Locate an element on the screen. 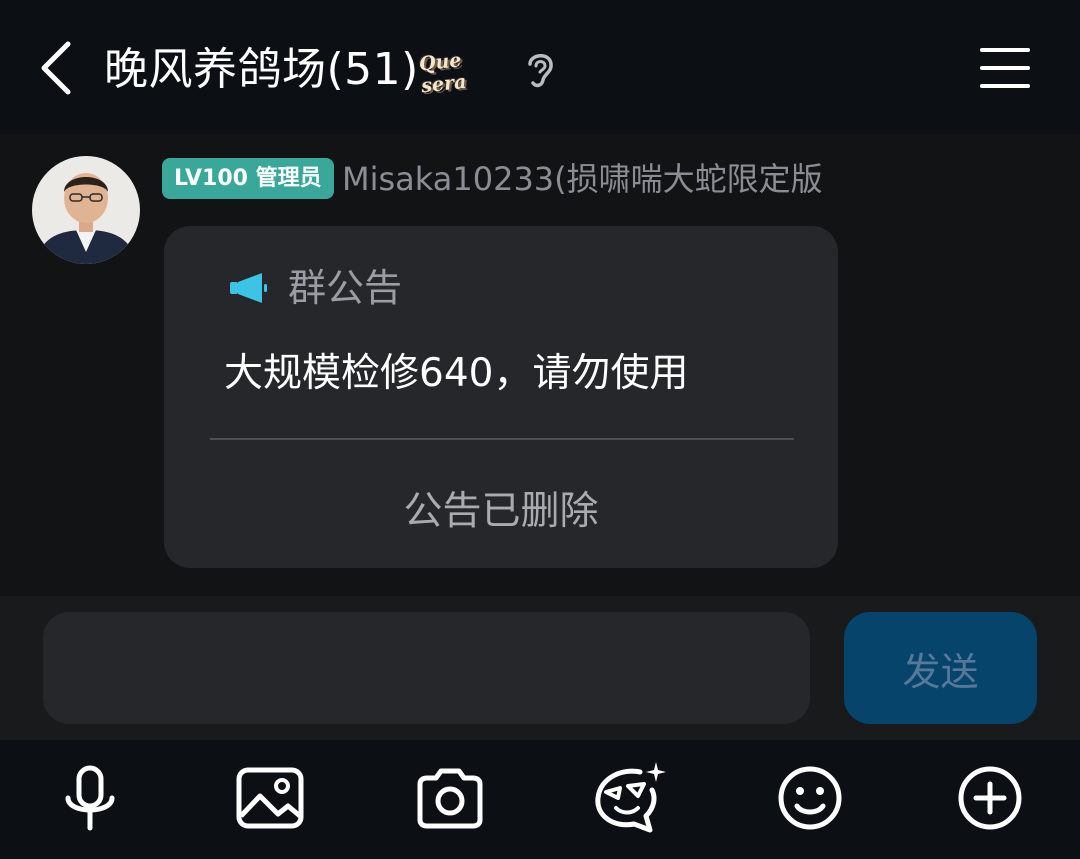 This screenshot has width=1080, height=859. hamburger-menu-icon is located at coordinates (1005, 68).